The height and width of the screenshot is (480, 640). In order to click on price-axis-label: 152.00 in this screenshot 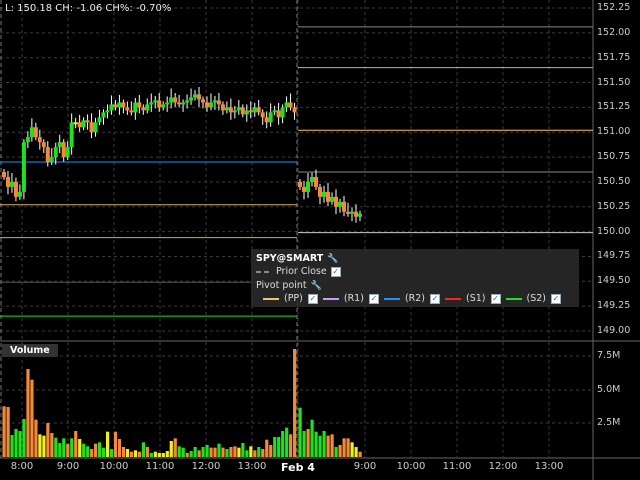, I will do `click(614, 32)`.